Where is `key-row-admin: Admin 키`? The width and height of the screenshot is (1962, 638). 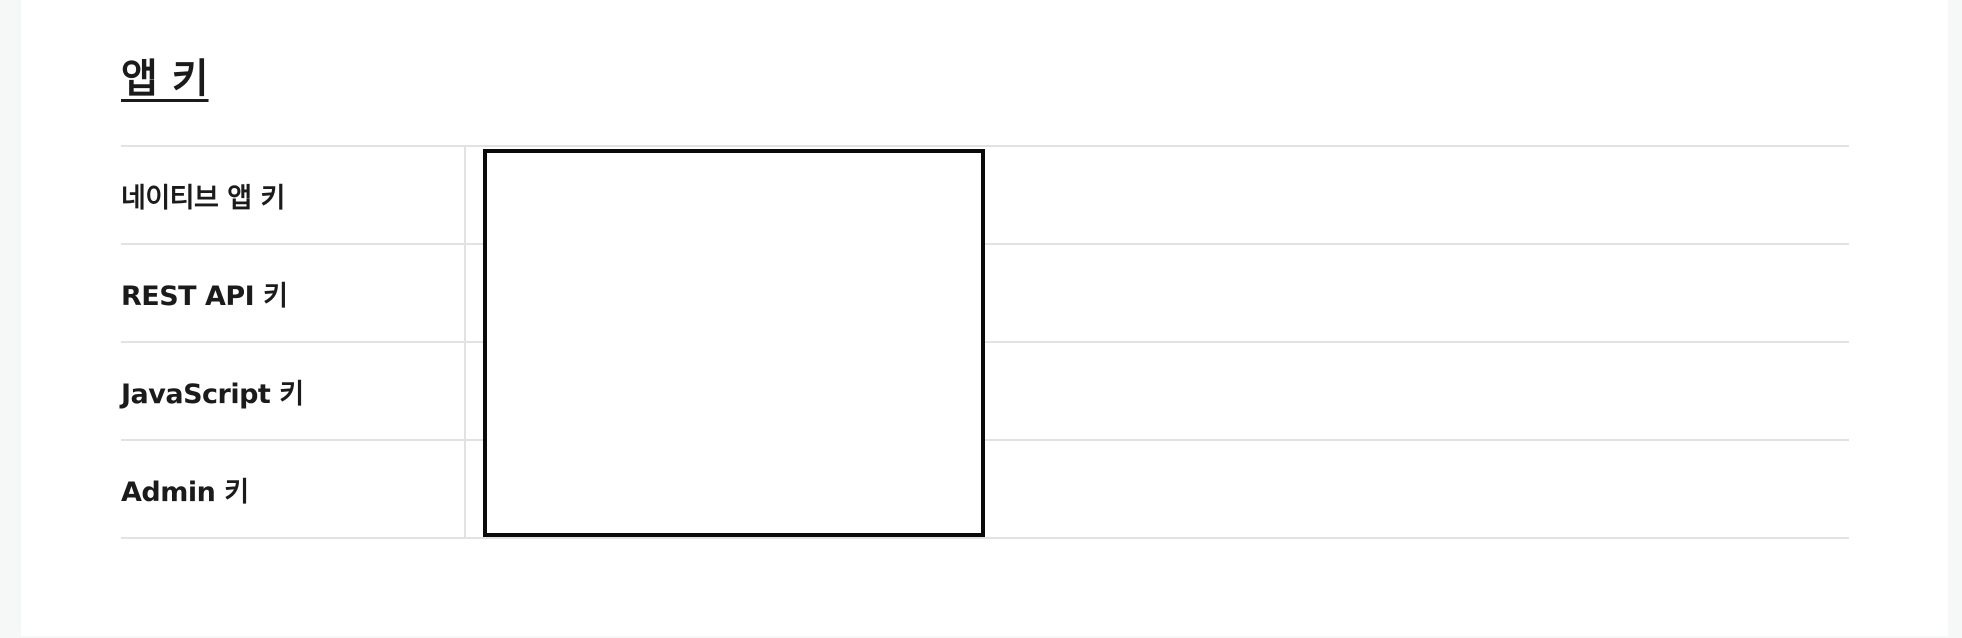
key-row-admin: Admin 키 is located at coordinates (985, 490).